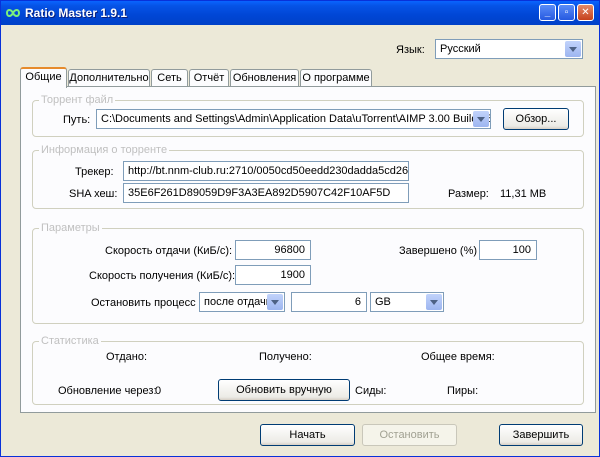 The width and height of the screenshot is (600, 457). I want to click on download-speed-label: Скорость получения (КиБ/с):, so click(162, 276).